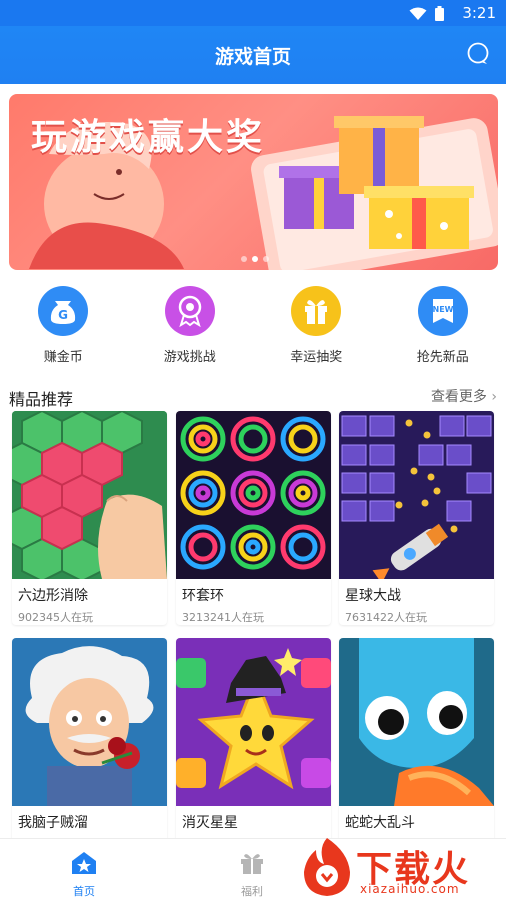  Describe the element at coordinates (84, 863) in the screenshot. I see `home-icon` at that location.